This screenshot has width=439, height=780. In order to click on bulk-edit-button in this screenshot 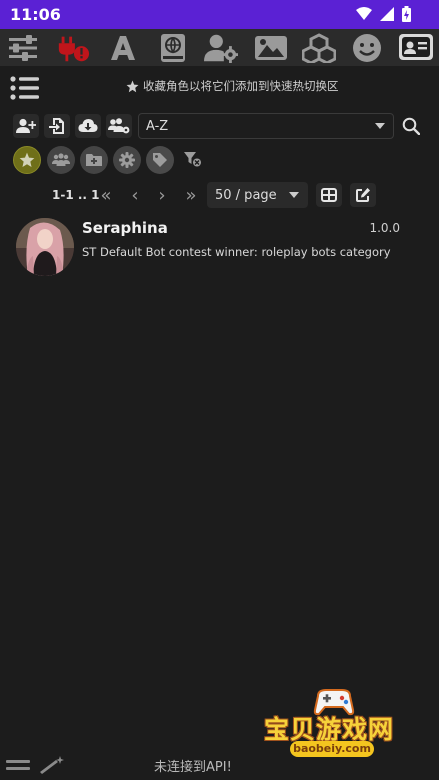, I will do `click(363, 195)`.